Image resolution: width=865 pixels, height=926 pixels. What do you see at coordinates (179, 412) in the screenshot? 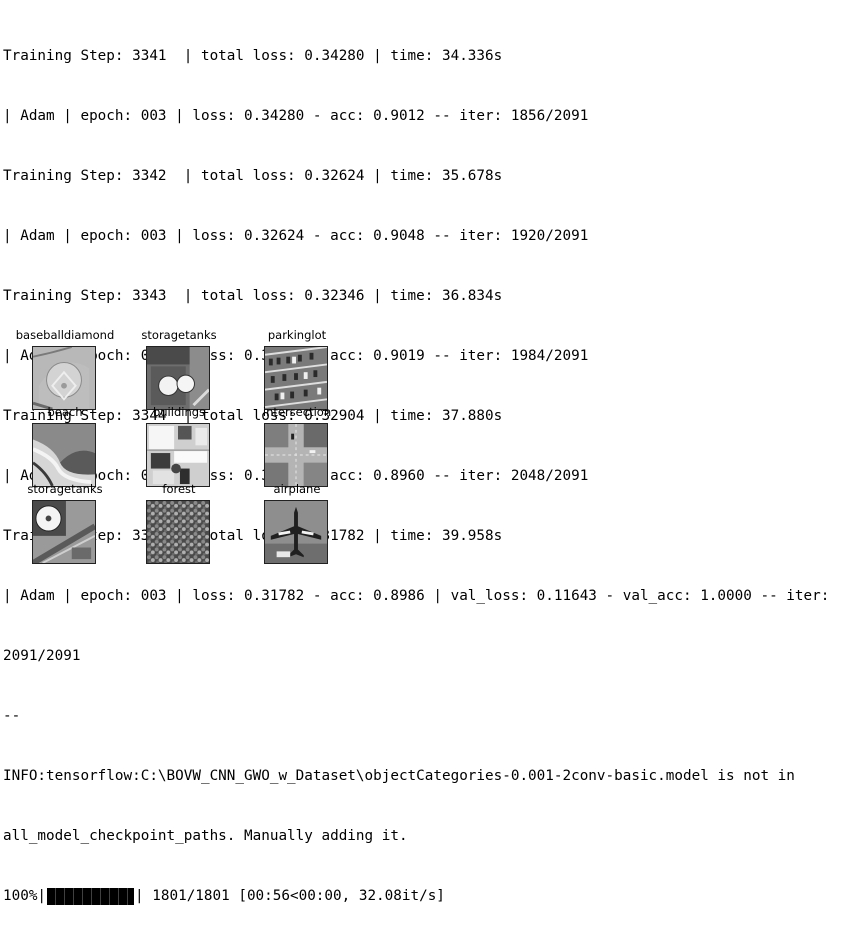
I see `image-label: buildings` at bounding box center [179, 412].